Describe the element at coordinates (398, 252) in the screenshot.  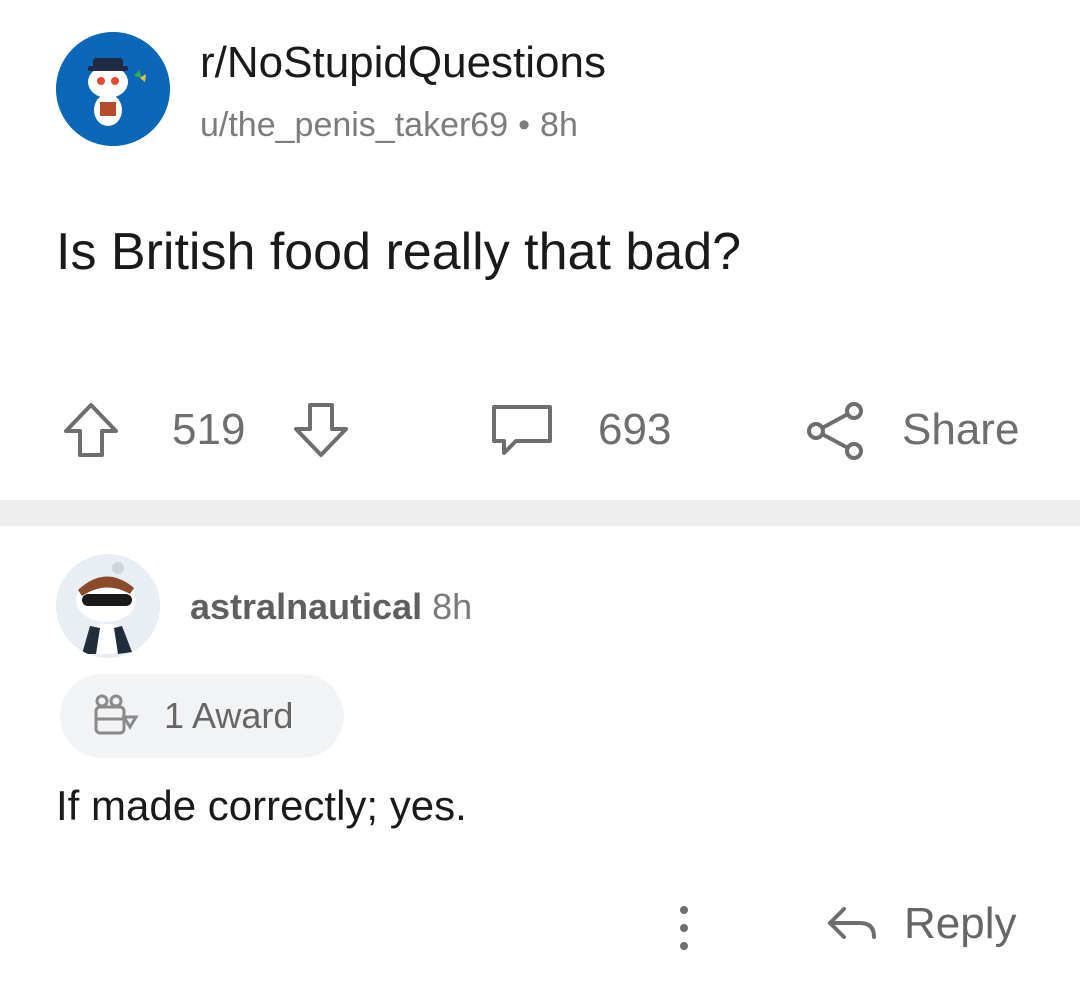
I see `post-title: Is British food really that bad?` at that location.